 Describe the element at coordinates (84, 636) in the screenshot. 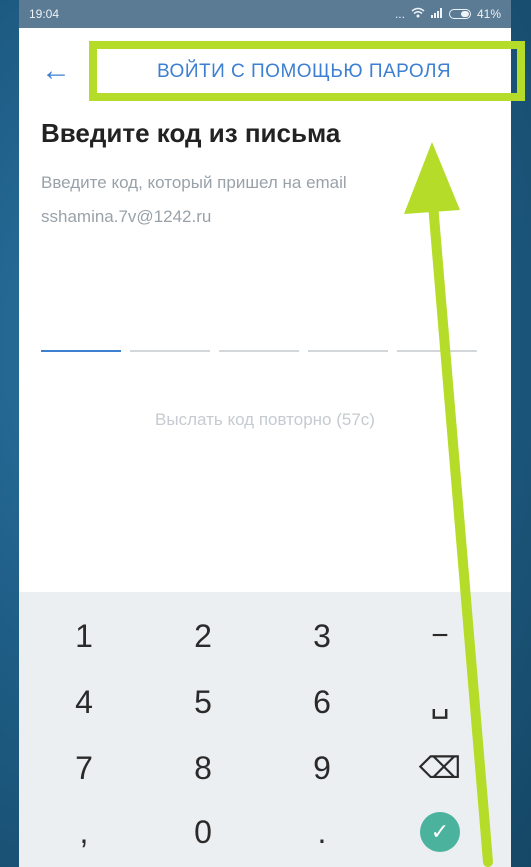

I see `key-1: 1` at that location.